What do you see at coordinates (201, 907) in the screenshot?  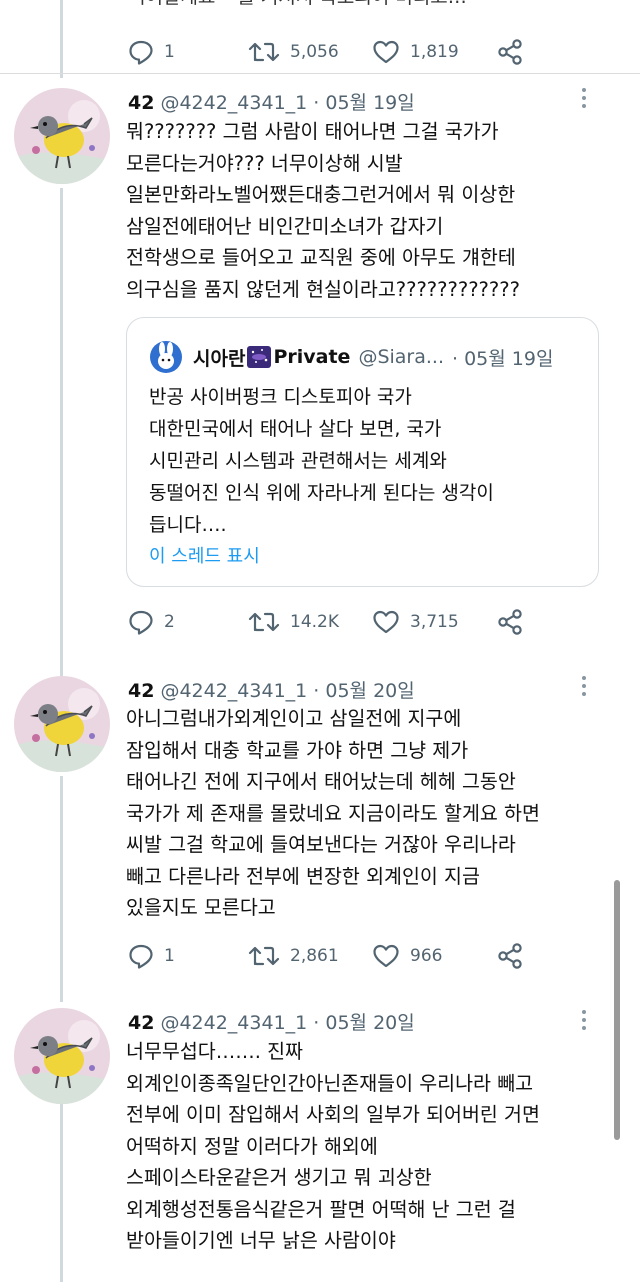 I see `tweet-line: 있을지도 모른다고` at bounding box center [201, 907].